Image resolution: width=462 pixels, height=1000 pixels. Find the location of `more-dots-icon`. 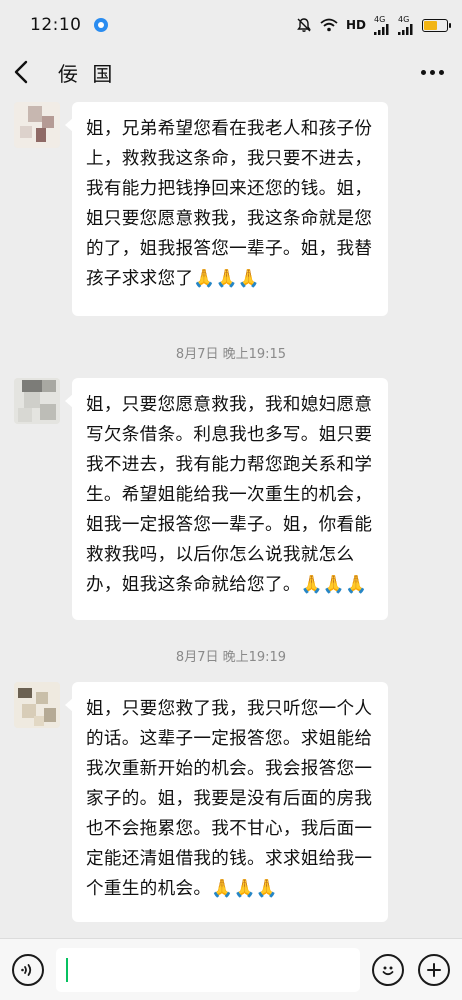

more-dots-icon is located at coordinates (423, 72).